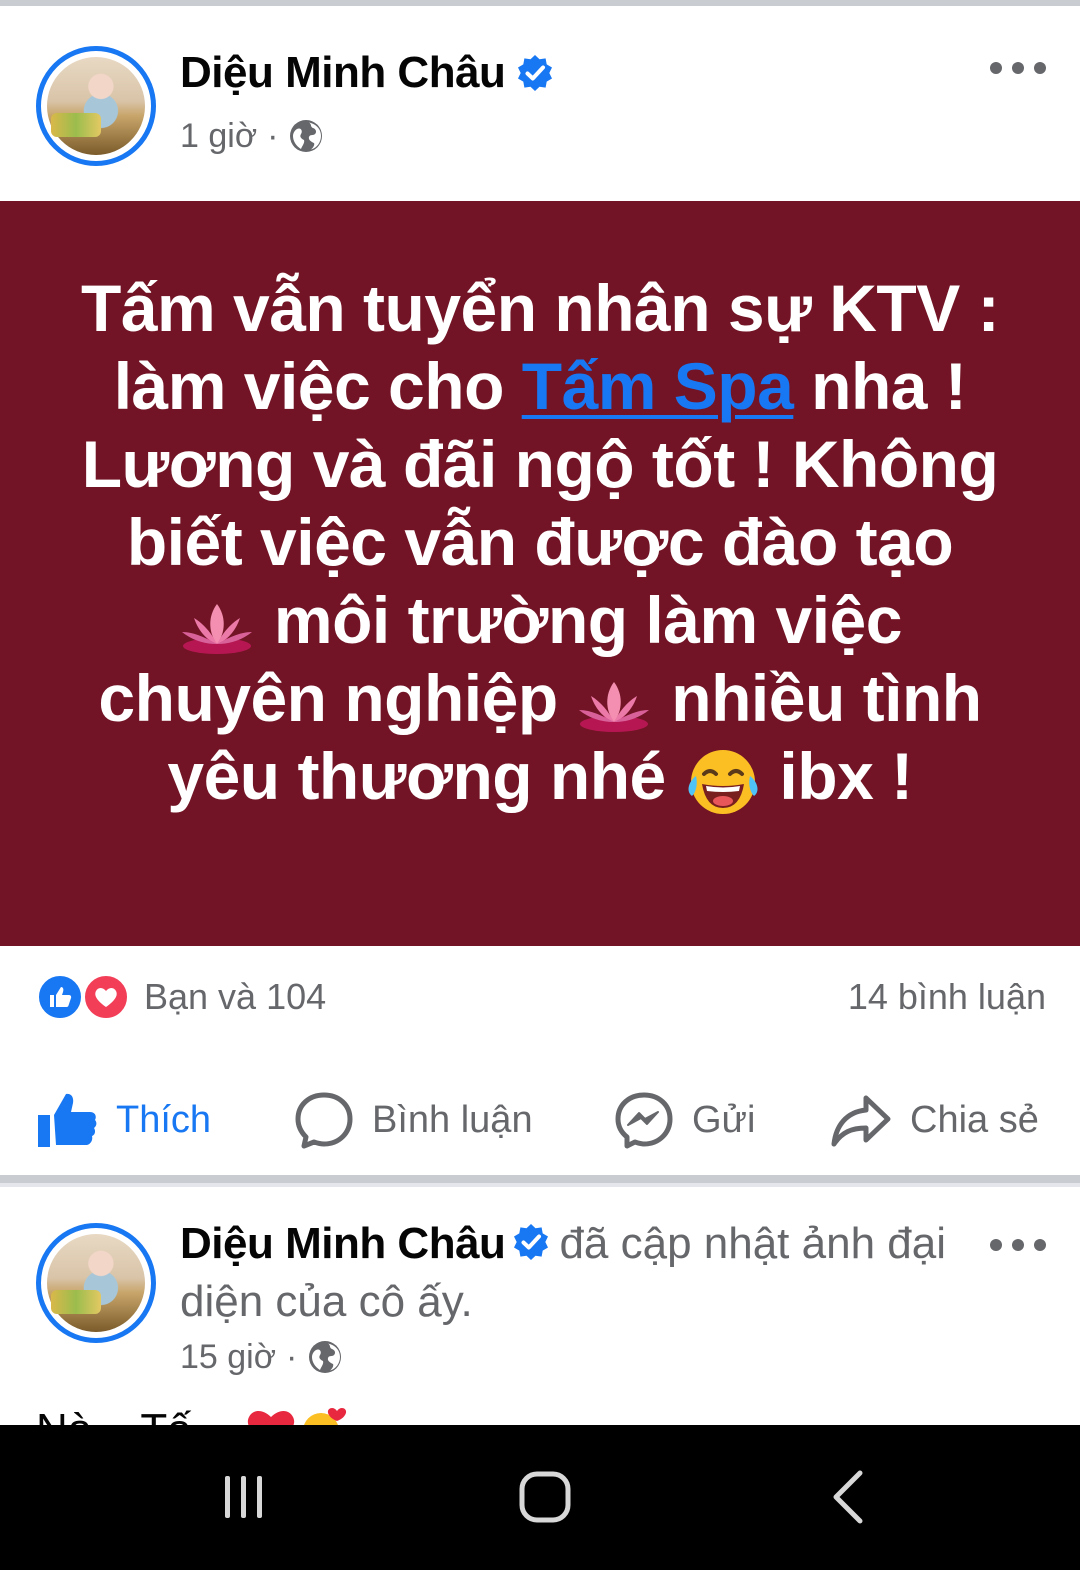 This screenshot has height=1570, width=1080. Describe the element at coordinates (540, 620) in the screenshot. I see `post-text-line: môi trường làm việc` at that location.